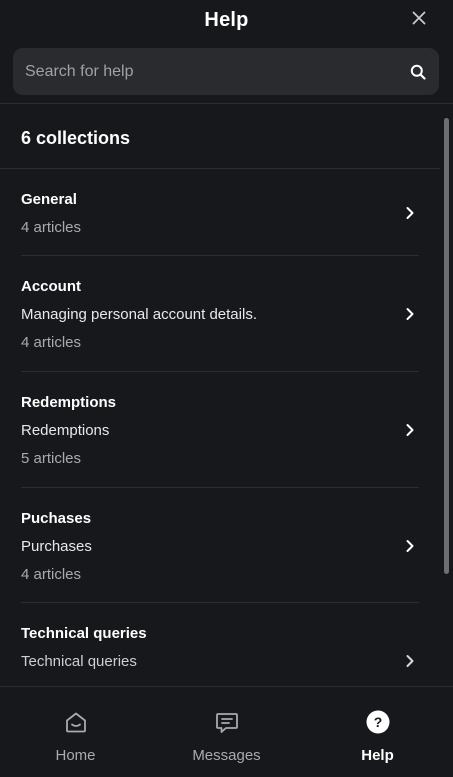 This screenshot has height=777, width=453. I want to click on search-bar, so click(226, 71).